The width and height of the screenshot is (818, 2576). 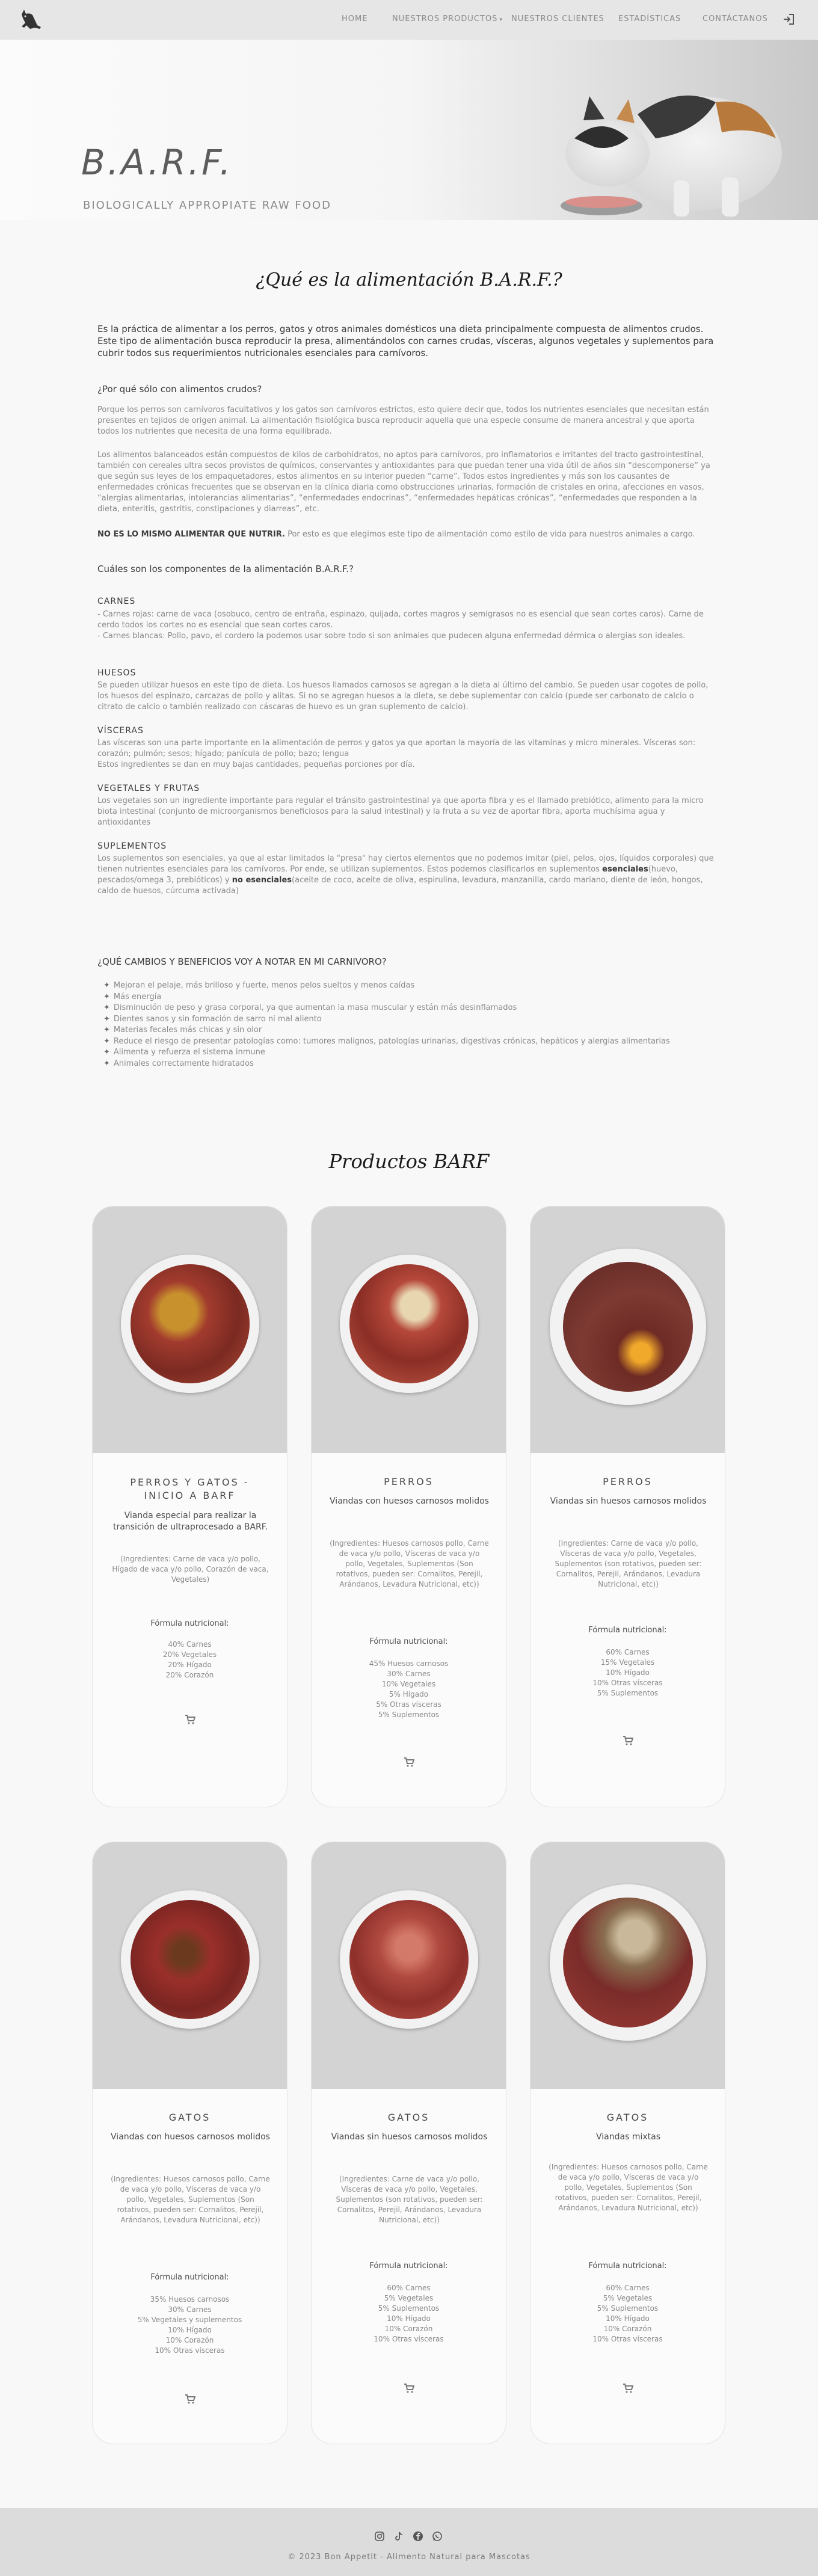 What do you see at coordinates (409, 279) in the screenshot?
I see `section-title-barf: ¿Qué es la alimentación B.A.R.F.?` at bounding box center [409, 279].